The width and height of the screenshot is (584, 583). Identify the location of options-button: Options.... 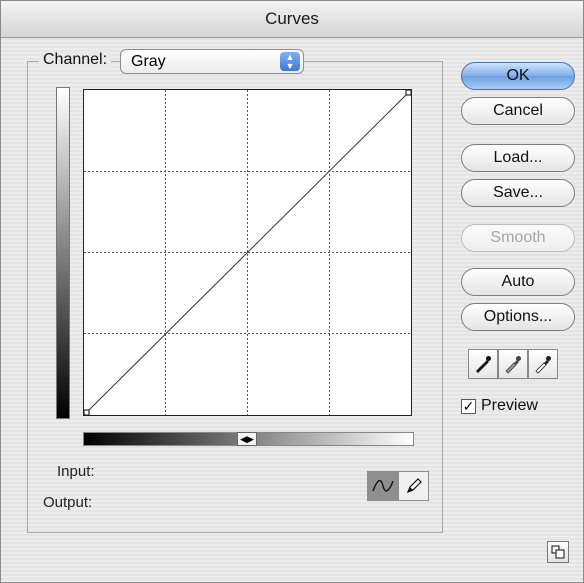
(518, 317).